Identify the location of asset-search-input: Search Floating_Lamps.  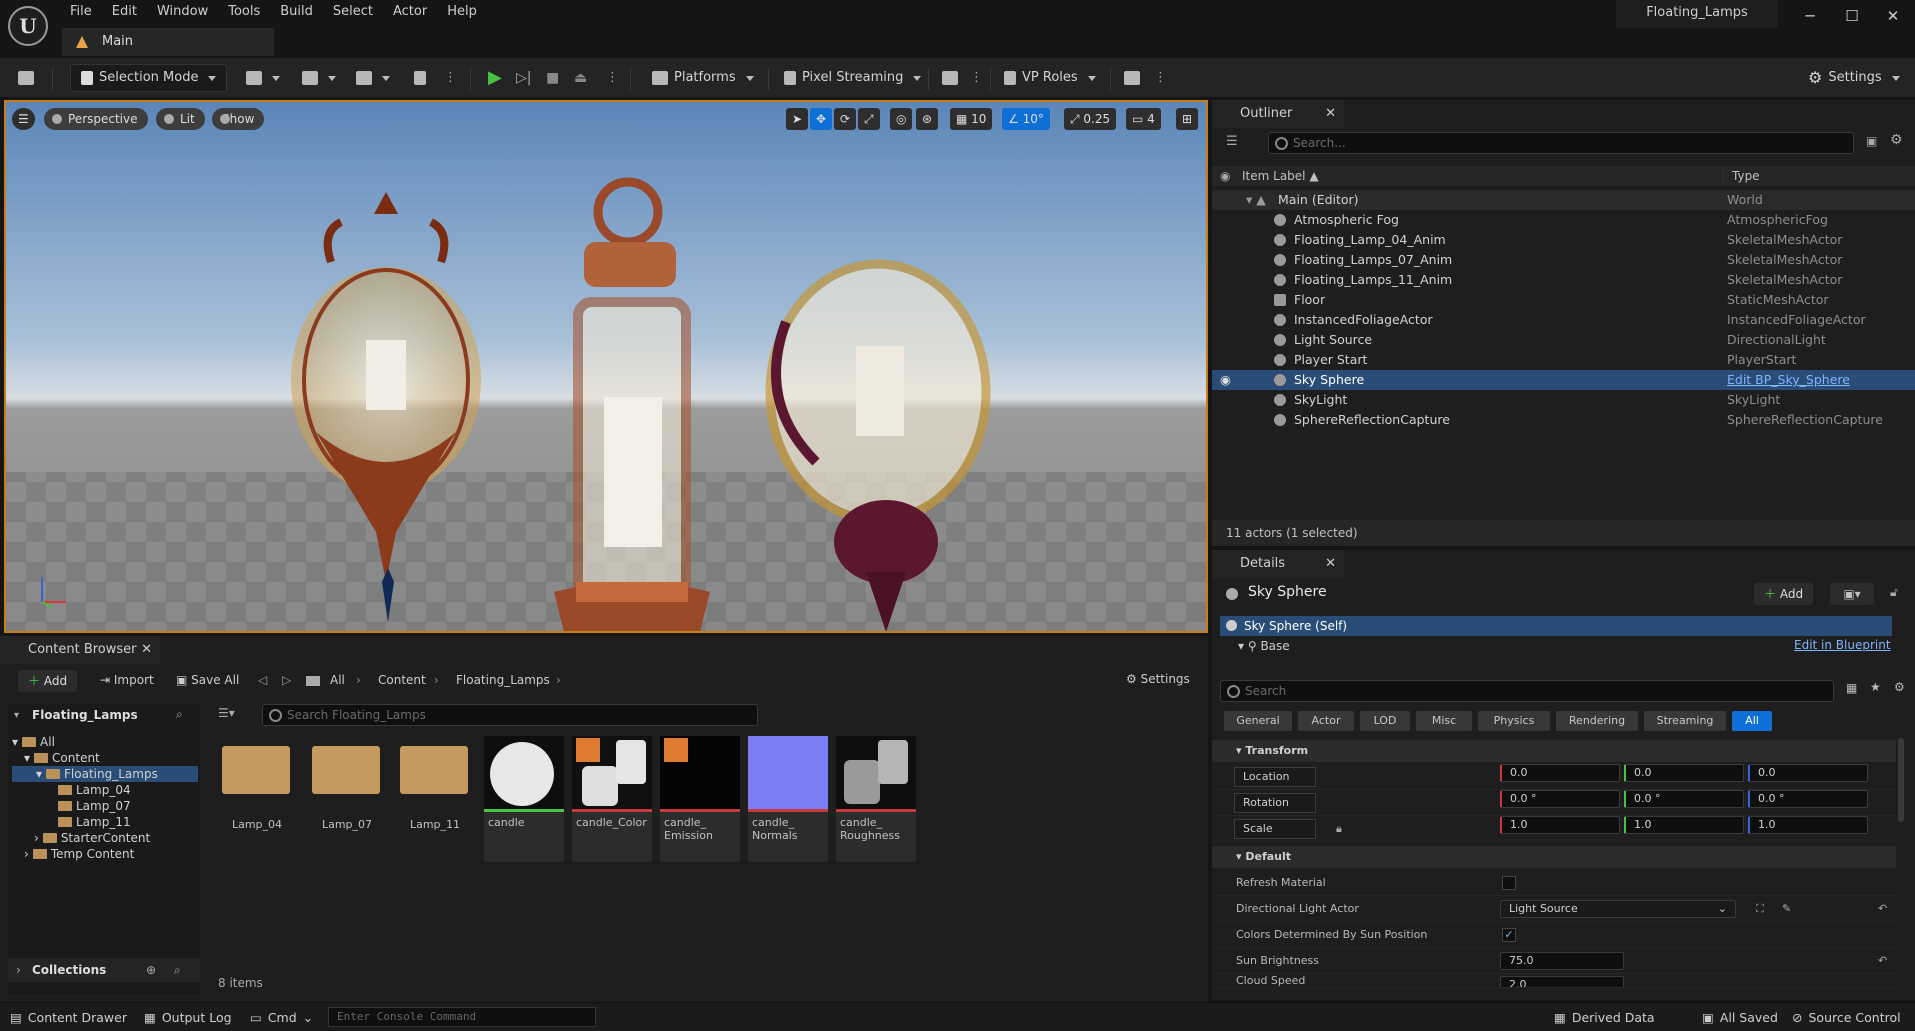
(510, 715).